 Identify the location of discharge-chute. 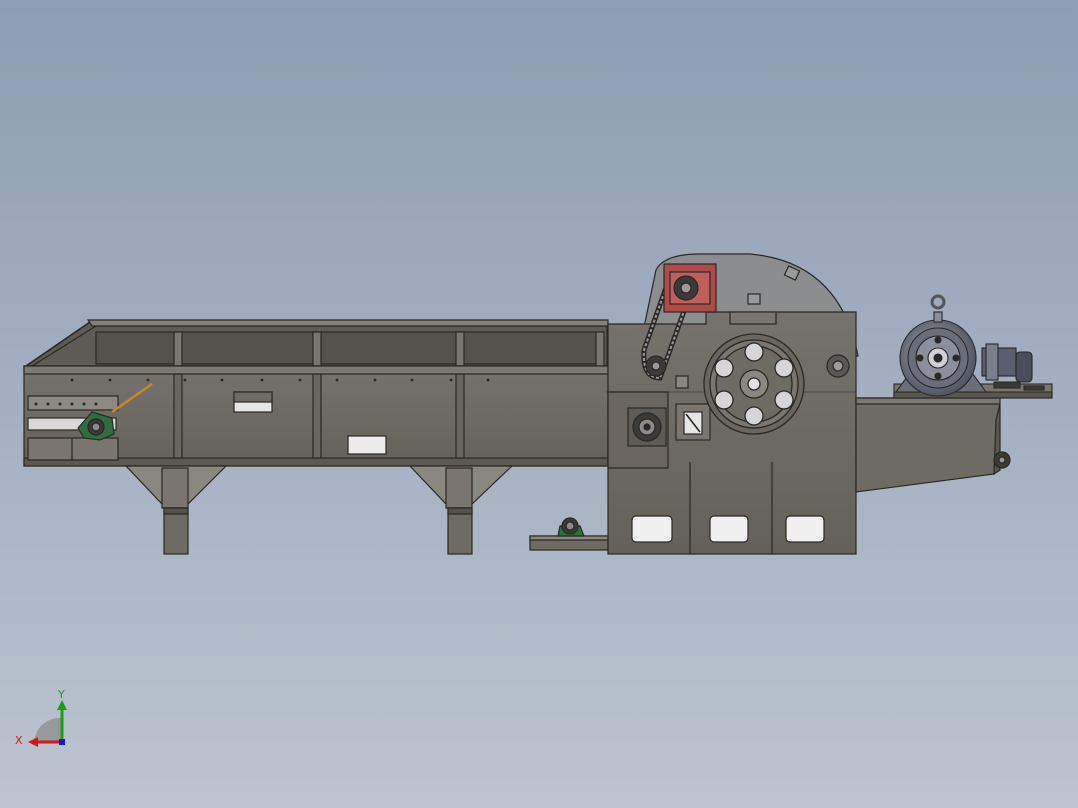
(933, 445).